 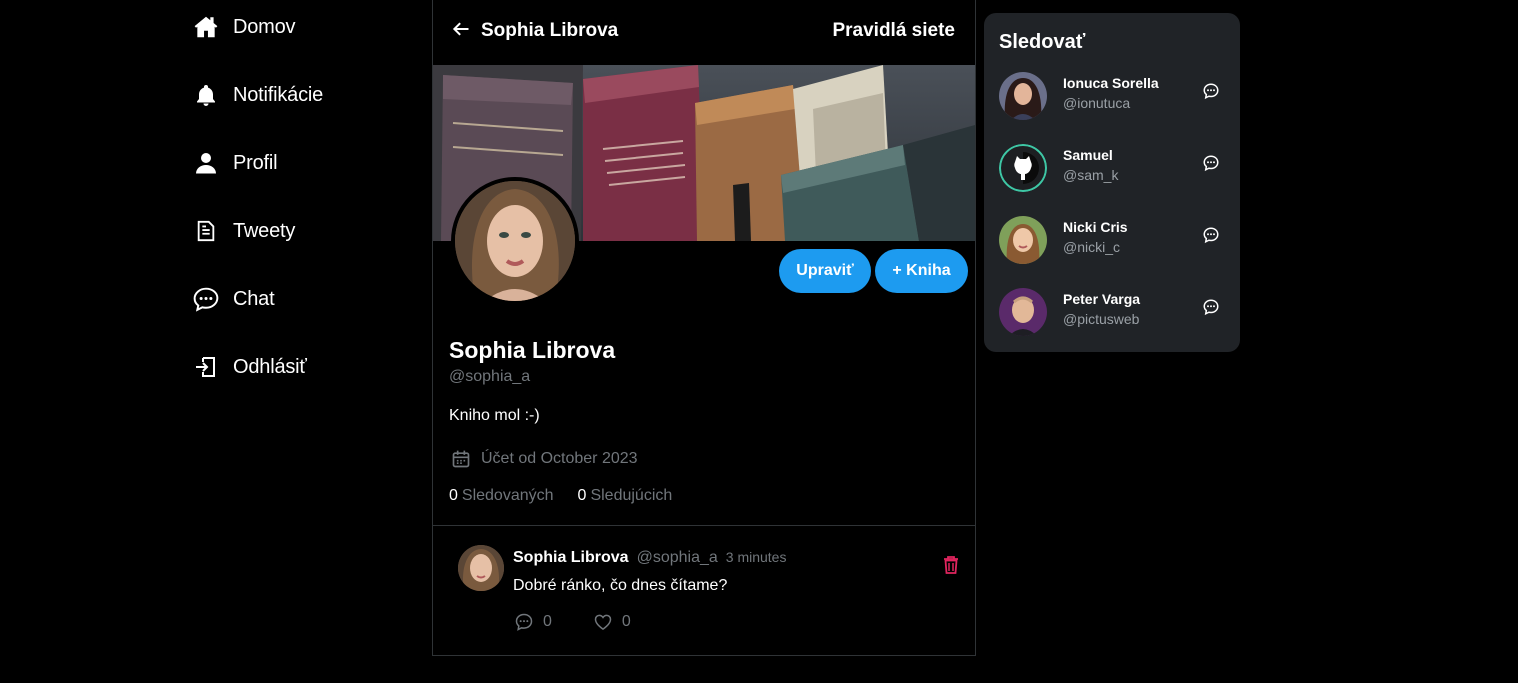 I want to click on sidebar-item-chat: Chat, so click(x=233, y=299).